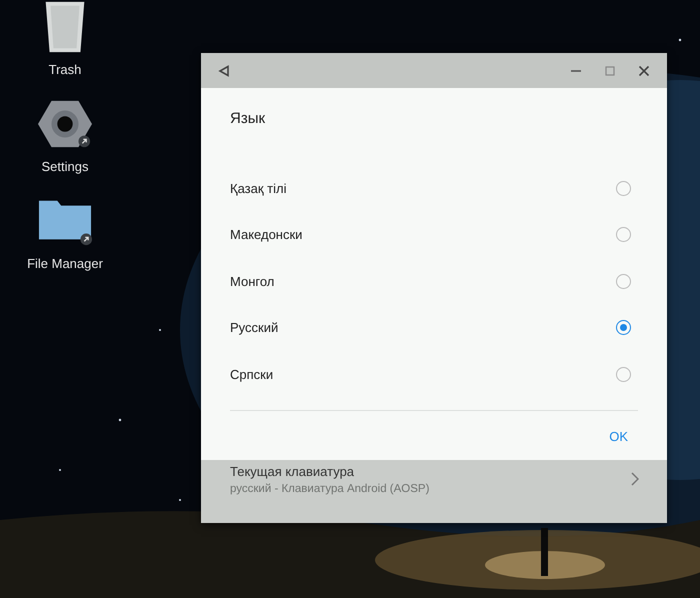  What do you see at coordinates (248, 119) in the screenshot?
I see `dialog-title: Язык` at bounding box center [248, 119].